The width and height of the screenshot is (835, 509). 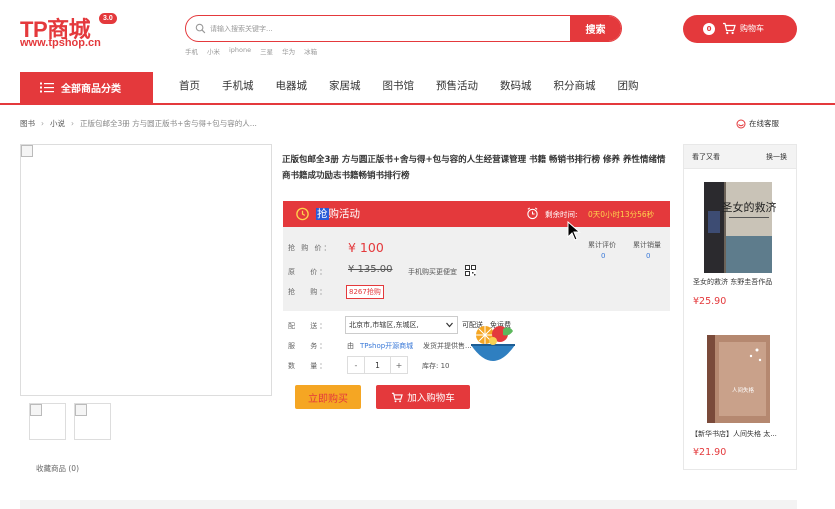 I want to click on quantity-increase-button: +, so click(x=399, y=365).